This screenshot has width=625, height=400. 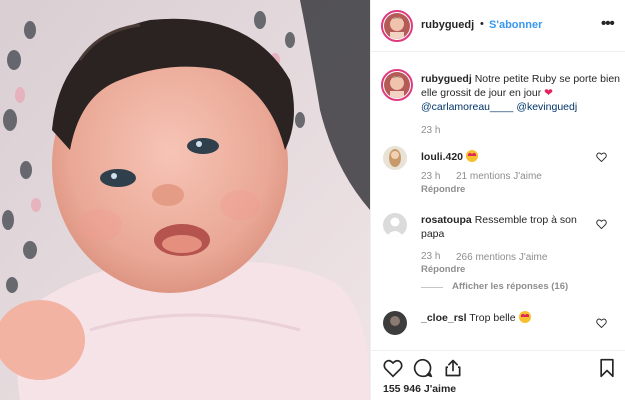 I want to click on caption-username: rubyguedj, so click(x=446, y=79).